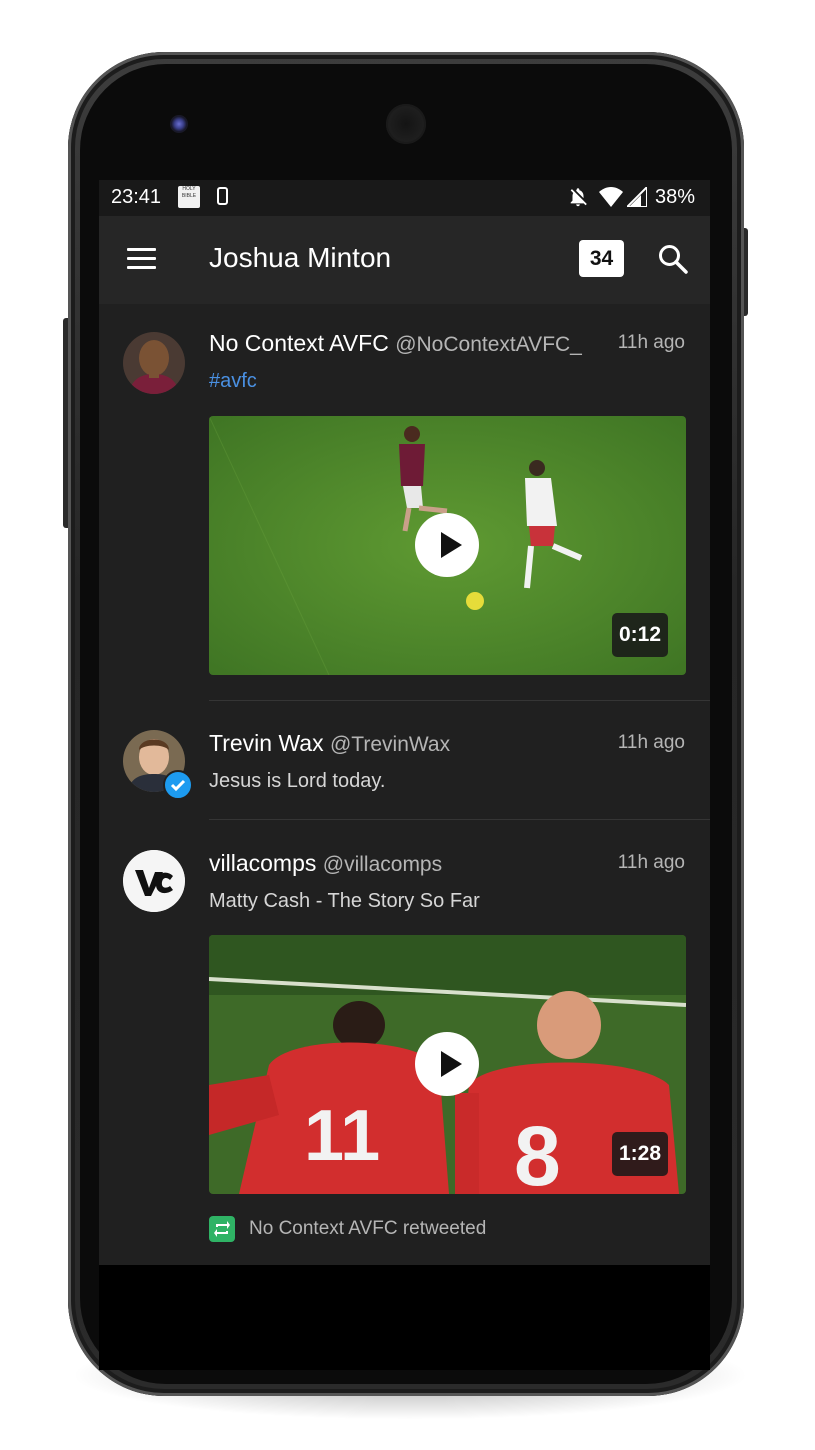 The width and height of the screenshot is (815, 1450). Describe the element at coordinates (639, 635) in the screenshot. I see `video-duration: 0:12` at that location.